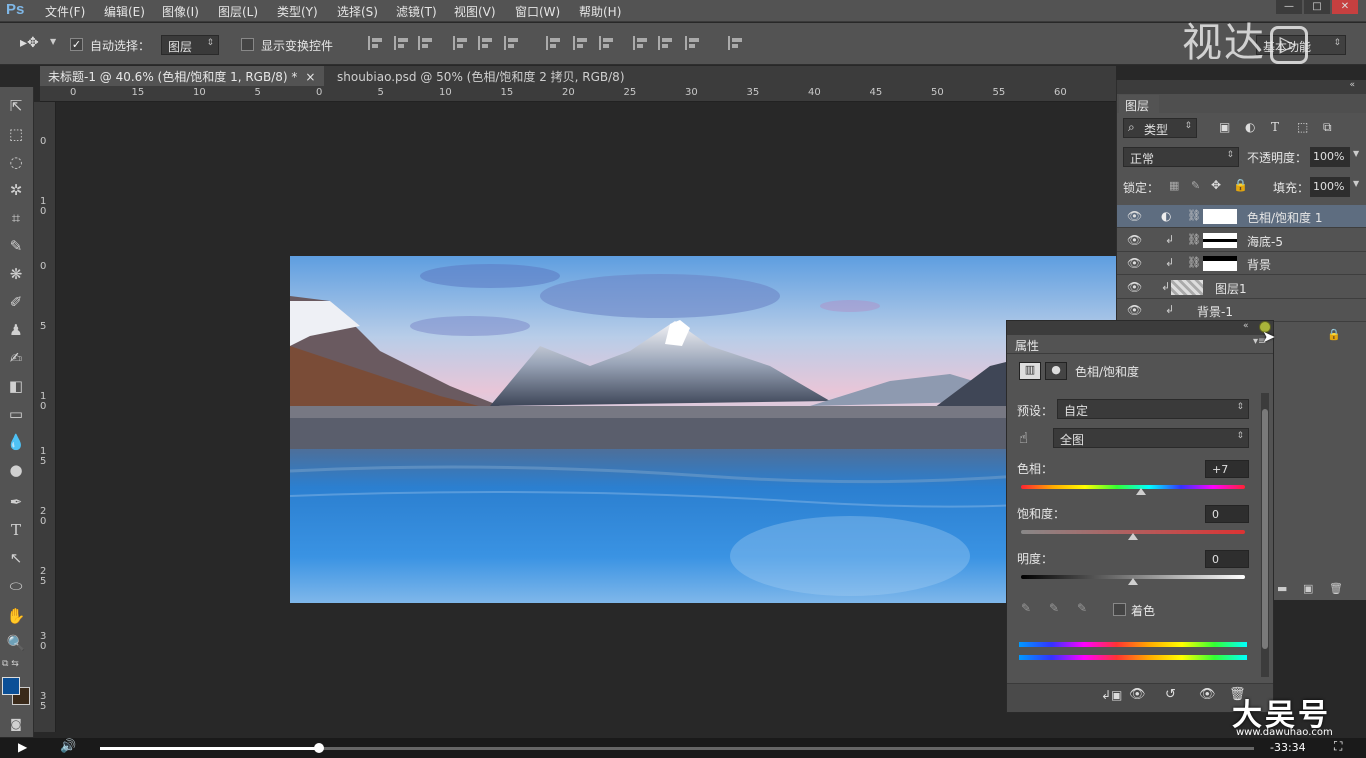 The width and height of the screenshot is (1366, 758). What do you see at coordinates (666, 43) in the screenshot?
I see `distribute-hcenter-icon` at bounding box center [666, 43].